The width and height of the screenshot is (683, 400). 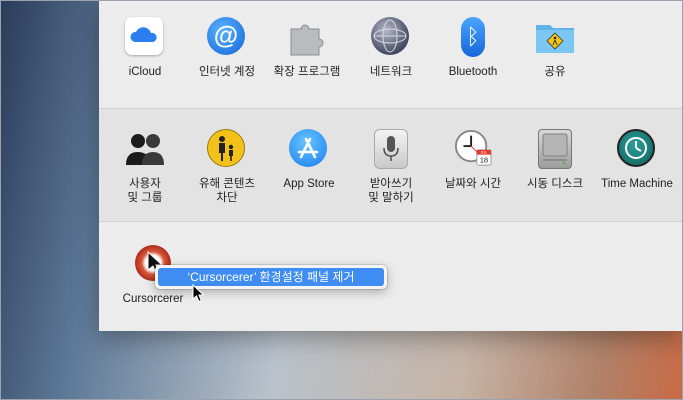 What do you see at coordinates (637, 184) in the screenshot?
I see `pref-label: Time Machine` at bounding box center [637, 184].